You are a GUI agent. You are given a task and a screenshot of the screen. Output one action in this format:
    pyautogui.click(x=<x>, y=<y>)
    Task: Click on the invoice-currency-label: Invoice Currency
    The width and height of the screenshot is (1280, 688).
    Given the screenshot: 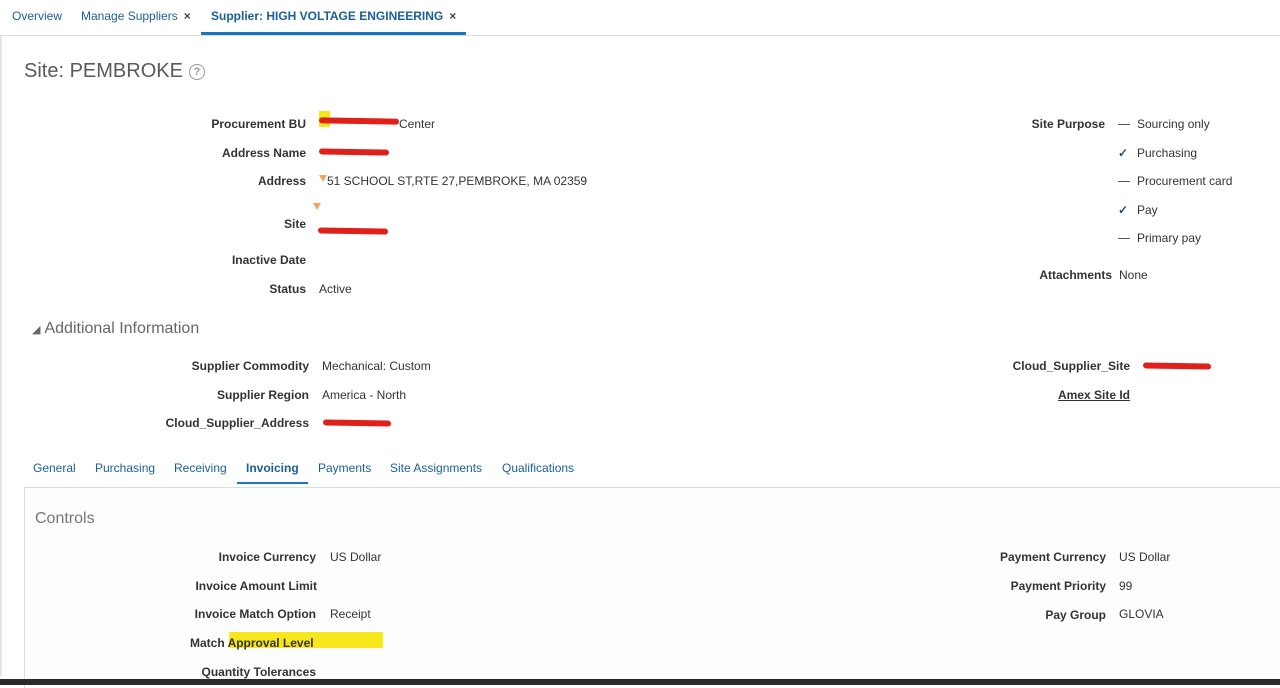 What is the action you would take?
    pyautogui.click(x=267, y=557)
    